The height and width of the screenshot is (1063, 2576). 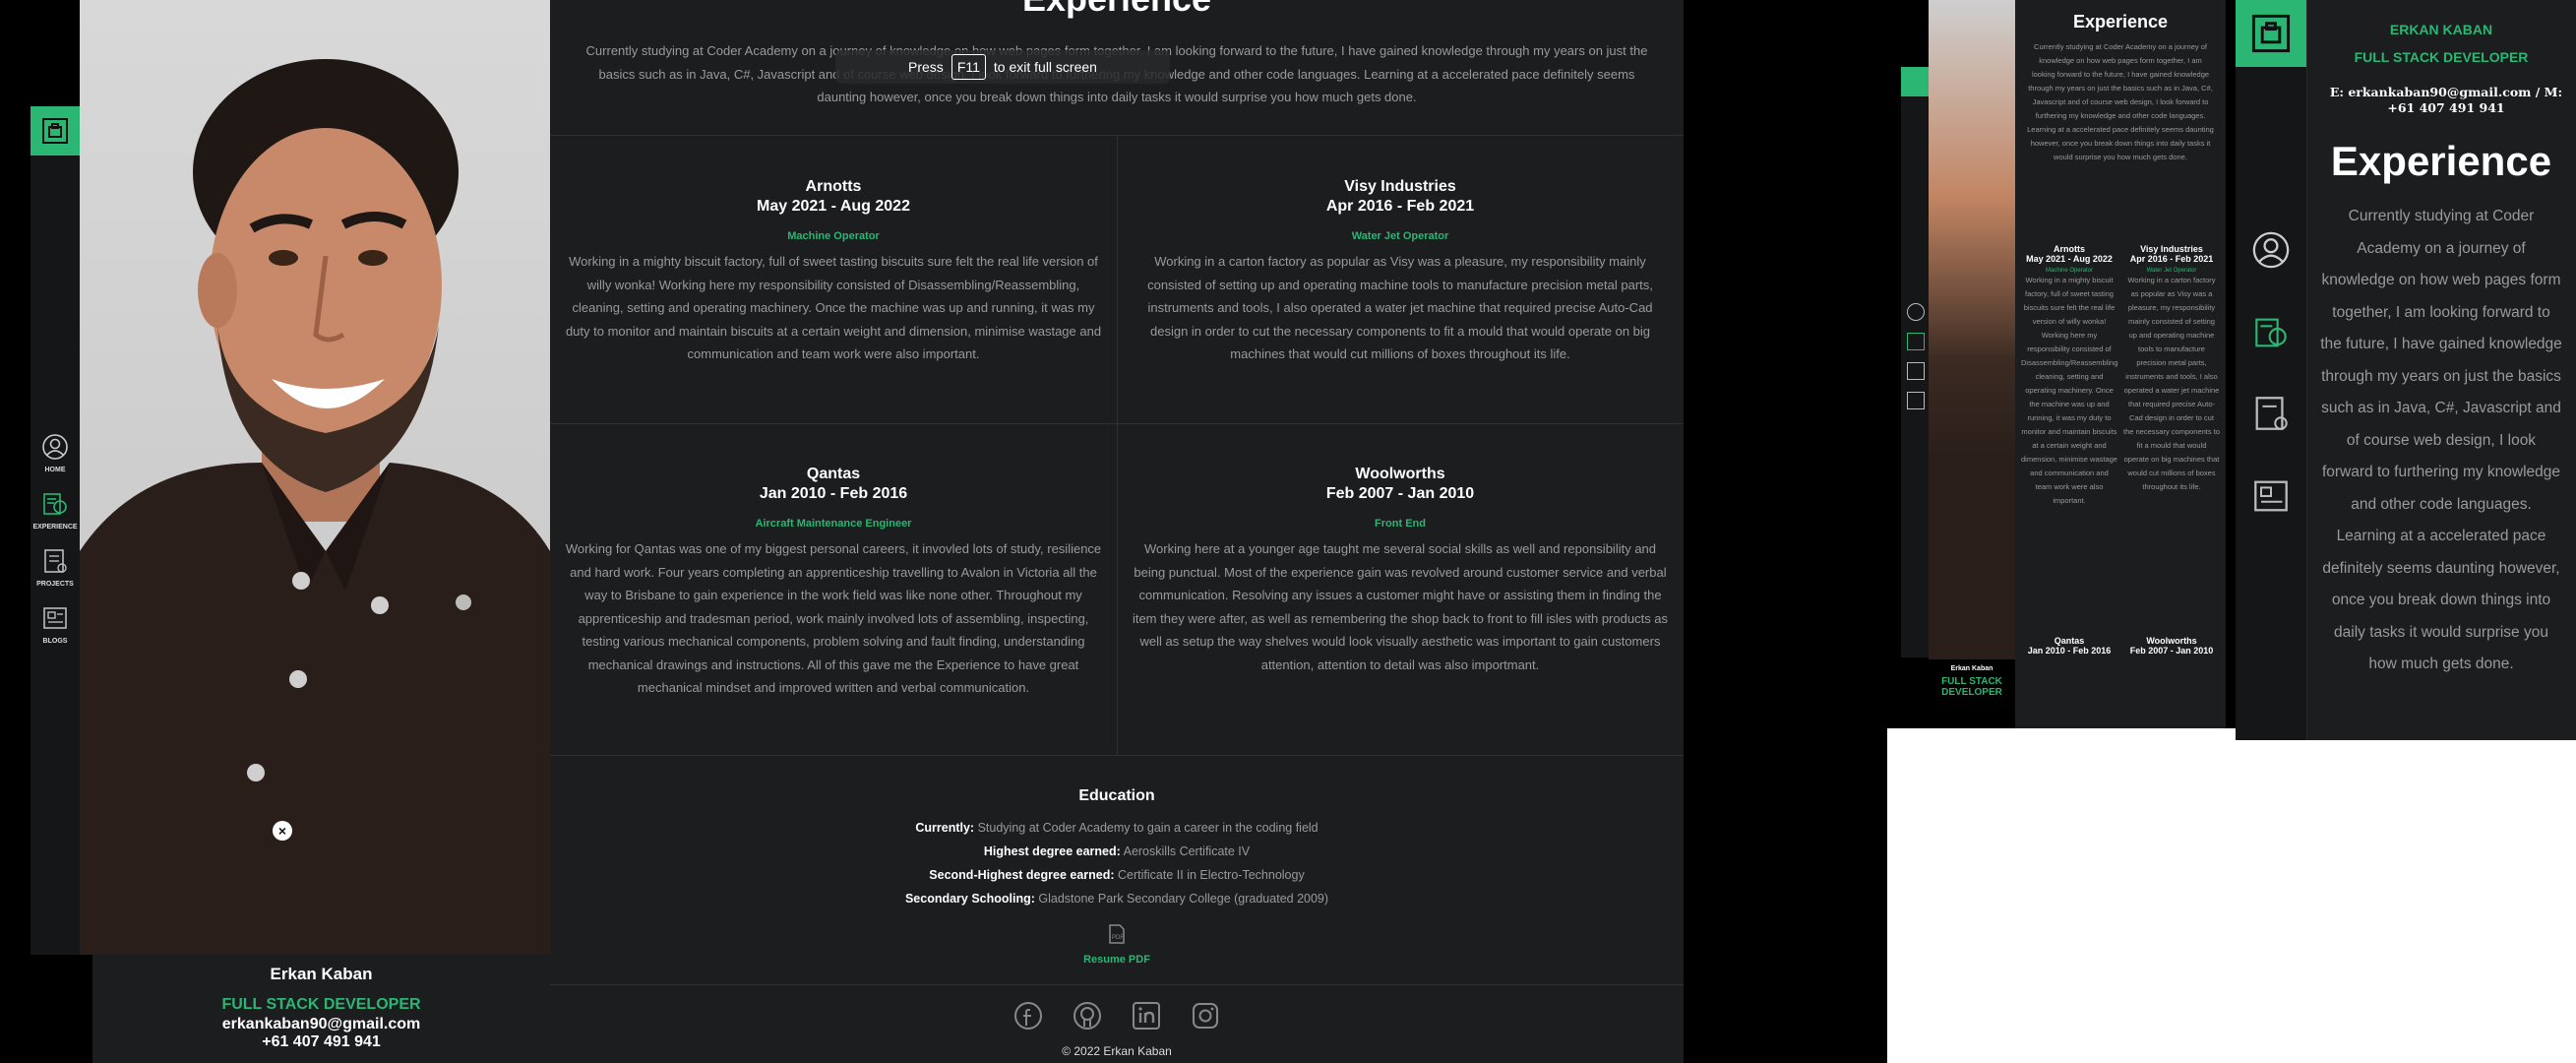 What do you see at coordinates (1916, 312) in the screenshot?
I see `sidebar-item-home` at bounding box center [1916, 312].